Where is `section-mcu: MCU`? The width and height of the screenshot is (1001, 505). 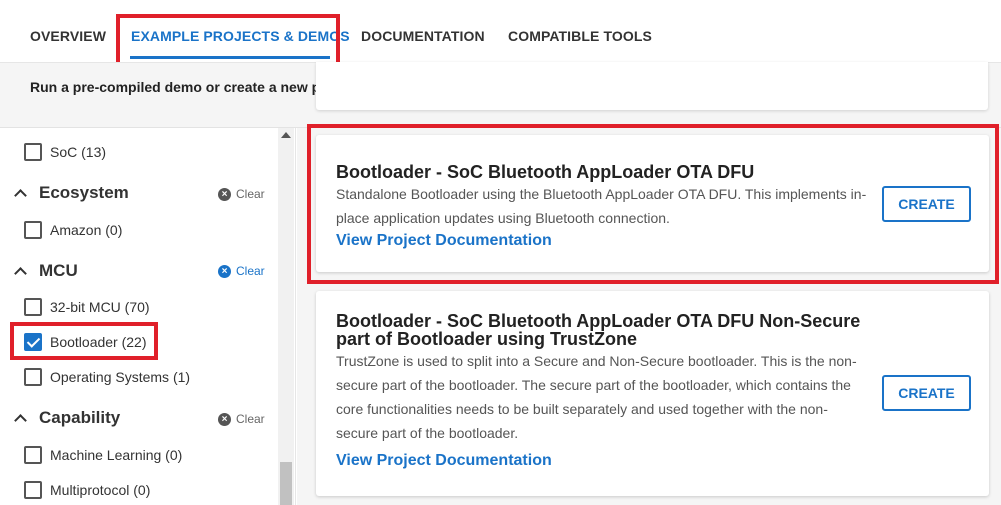
section-mcu: MCU is located at coordinates (46, 271).